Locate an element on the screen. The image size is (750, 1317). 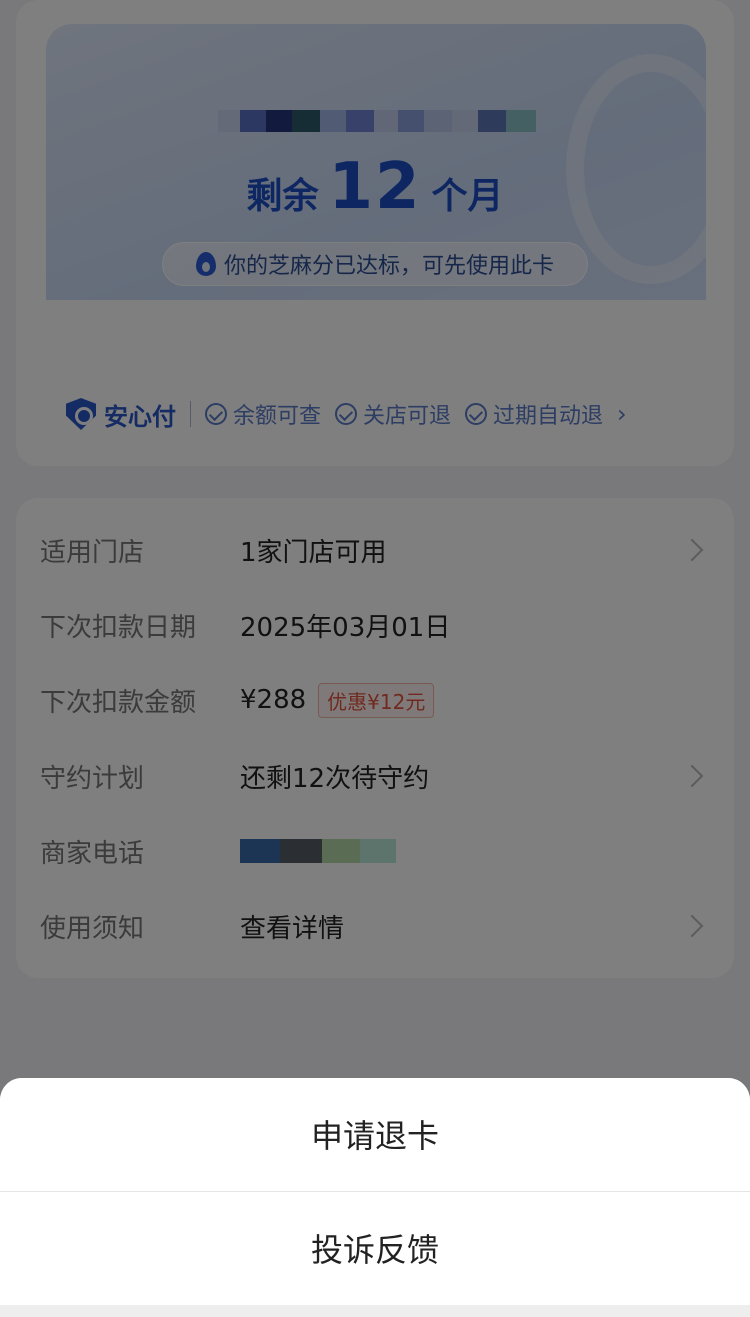
apply-refund-card-button: 申请退卡 is located at coordinates (375, 1134).